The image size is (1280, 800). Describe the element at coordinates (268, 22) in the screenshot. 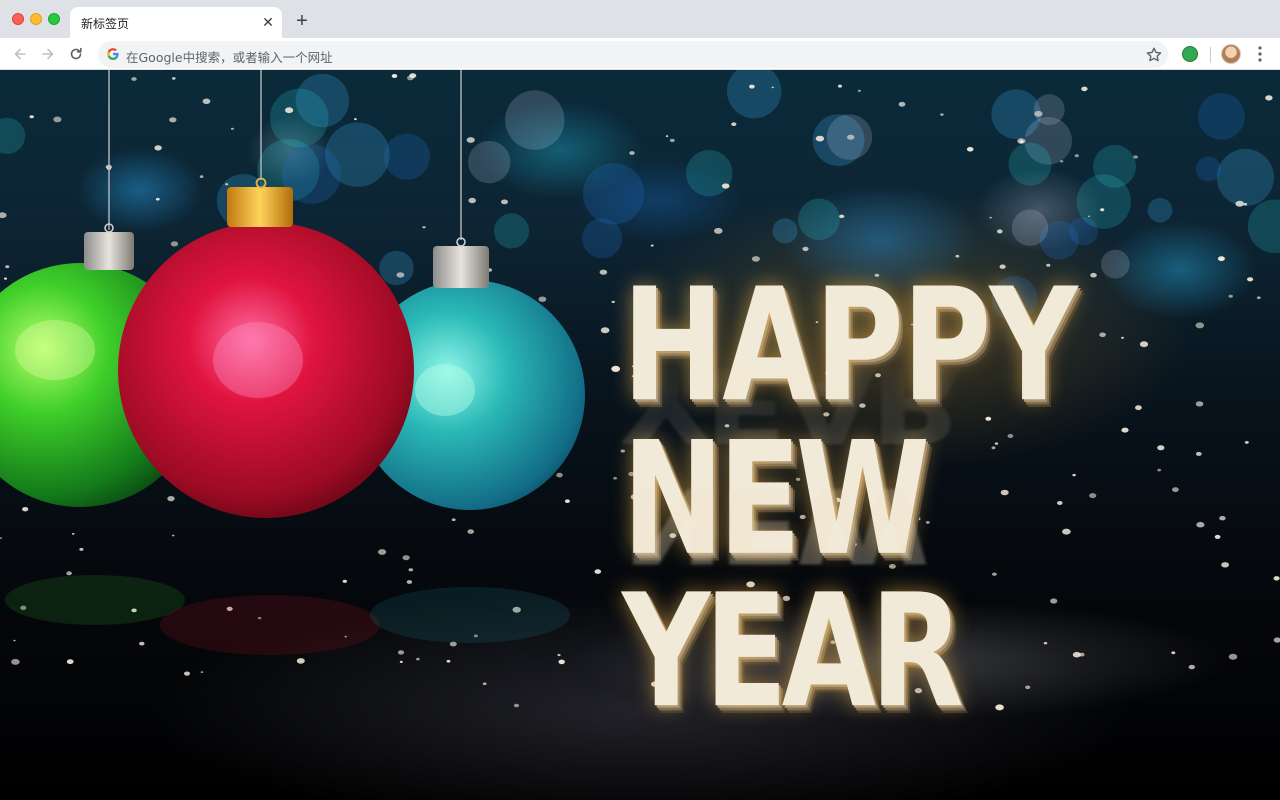

I see `close-icon: ✕` at that location.